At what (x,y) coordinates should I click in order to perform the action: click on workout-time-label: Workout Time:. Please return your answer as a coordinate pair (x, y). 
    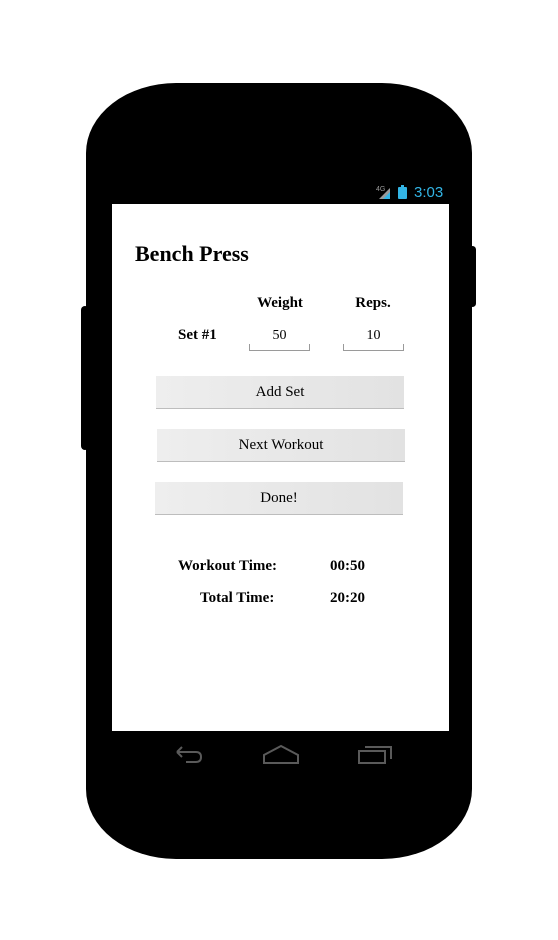
    Looking at the image, I should click on (228, 566).